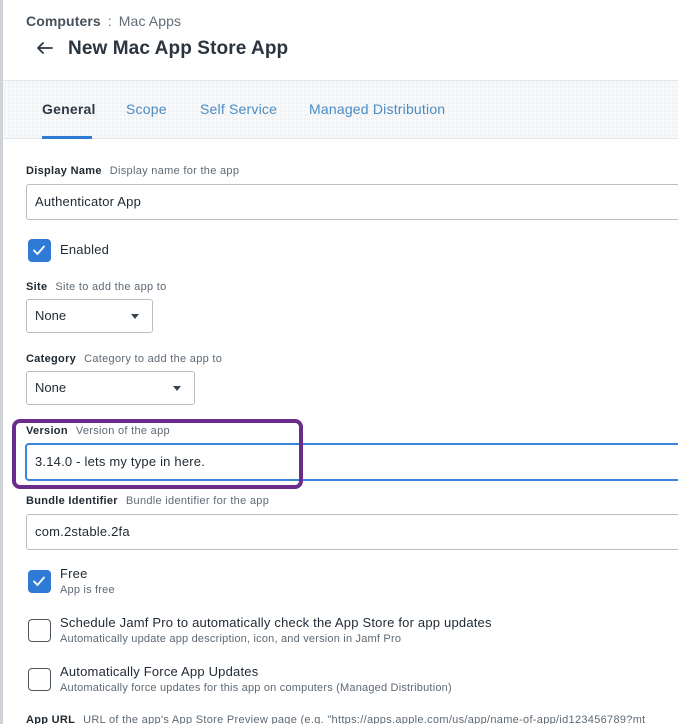 Image resolution: width=678 pixels, height=724 pixels. Describe the element at coordinates (238, 109) in the screenshot. I see `tab-self-service: Self Service` at that location.